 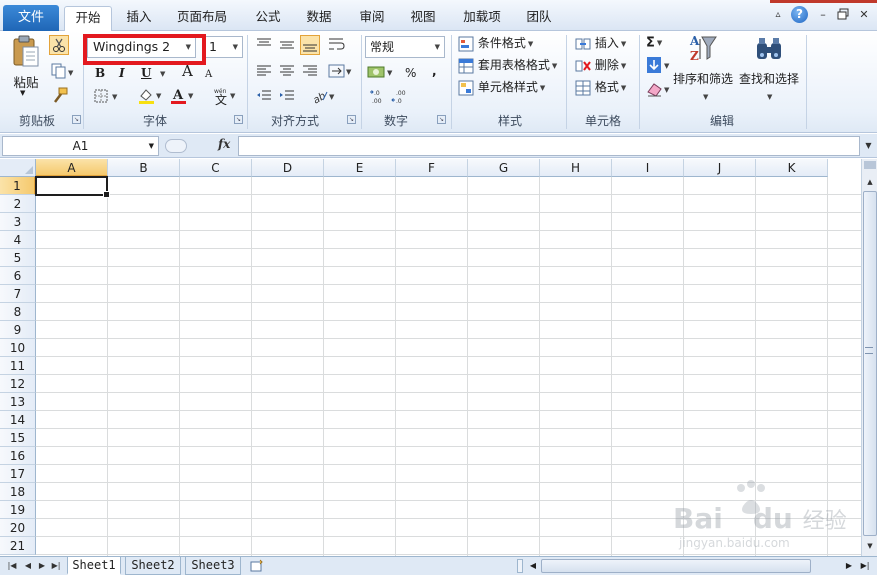 What do you see at coordinates (870, 182) in the screenshot?
I see `scroll-up-icon: ▲` at bounding box center [870, 182].